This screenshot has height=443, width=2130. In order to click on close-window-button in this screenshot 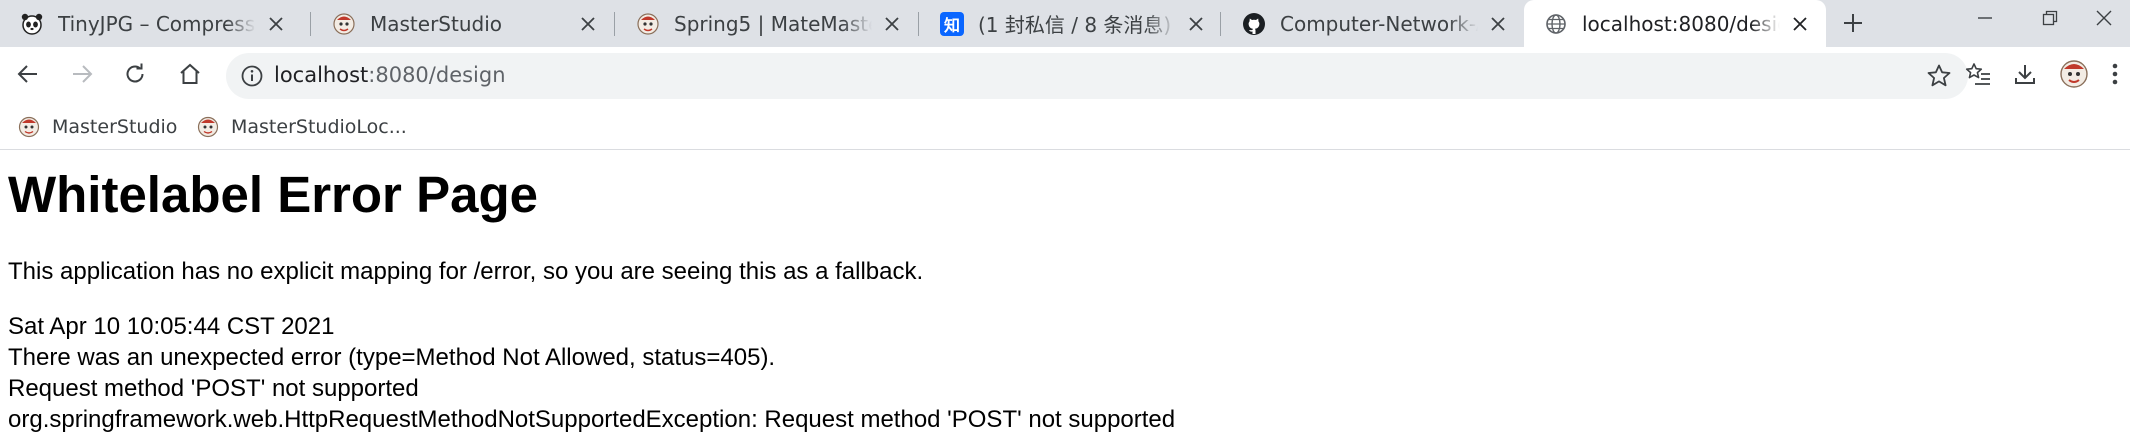, I will do `click(2104, 20)`.